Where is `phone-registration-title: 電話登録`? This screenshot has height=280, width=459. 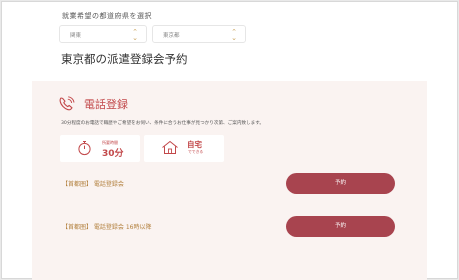
phone-registration-title: 電話登録 is located at coordinates (106, 104).